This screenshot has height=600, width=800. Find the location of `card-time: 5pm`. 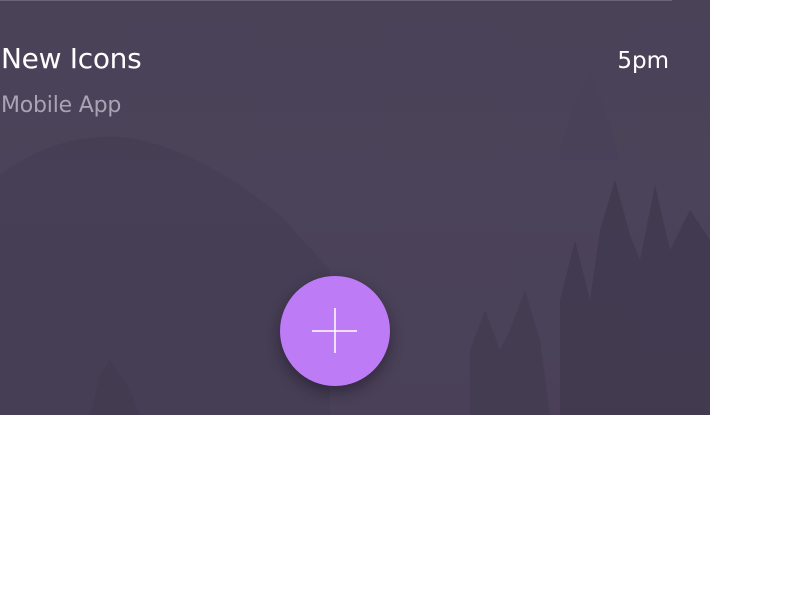

card-time: 5pm is located at coordinates (643, 61).